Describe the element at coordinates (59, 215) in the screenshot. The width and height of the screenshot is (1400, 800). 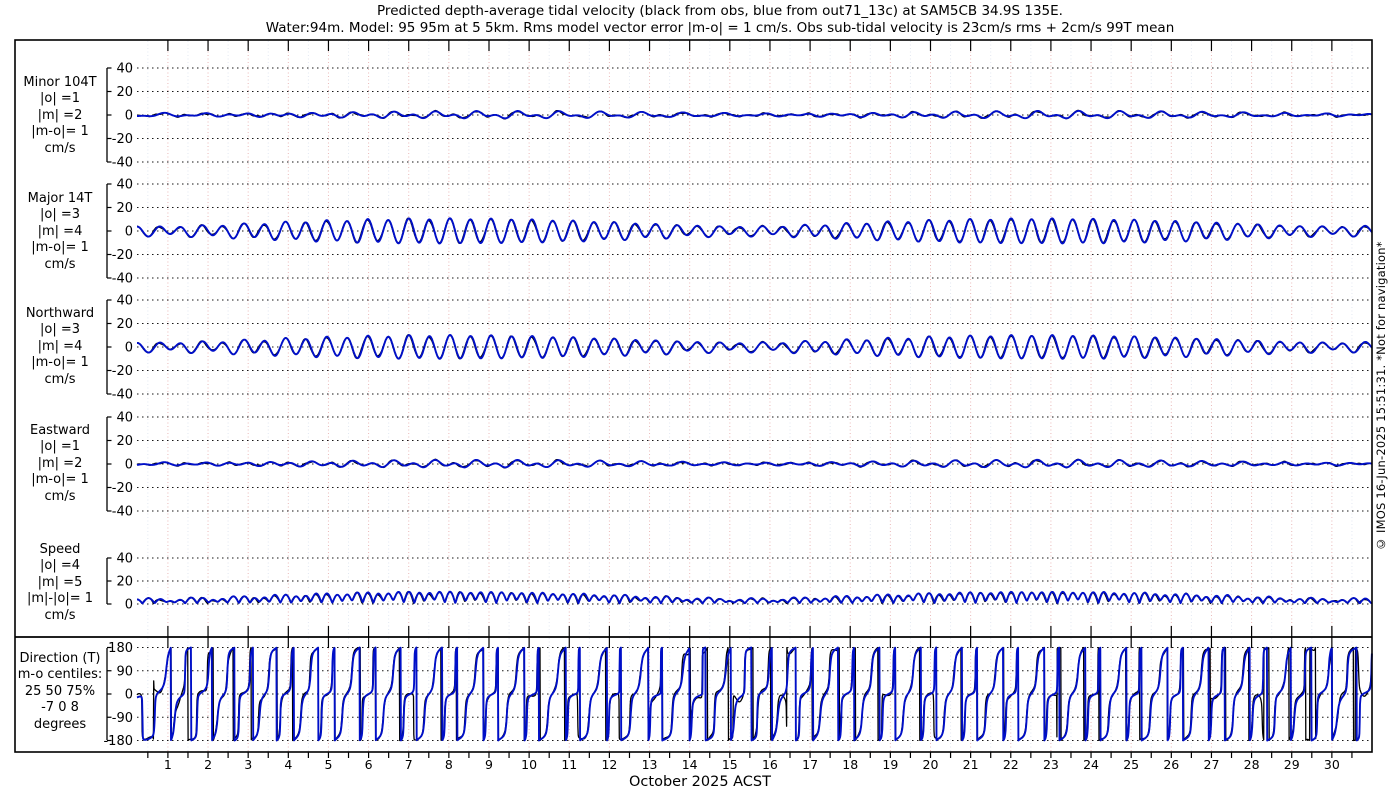
I see `panel-major-obs-rms: |o| =3` at that location.